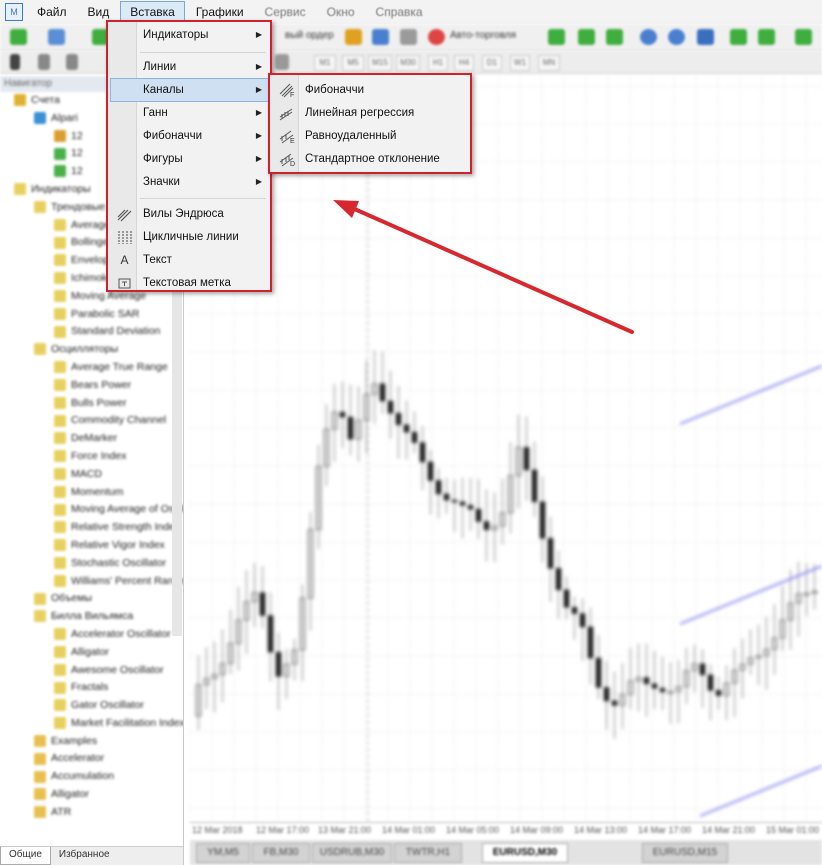 The width and height of the screenshot is (822, 865). What do you see at coordinates (352, 853) in the screenshot?
I see `chart-tab: USDRUB,M30` at bounding box center [352, 853].